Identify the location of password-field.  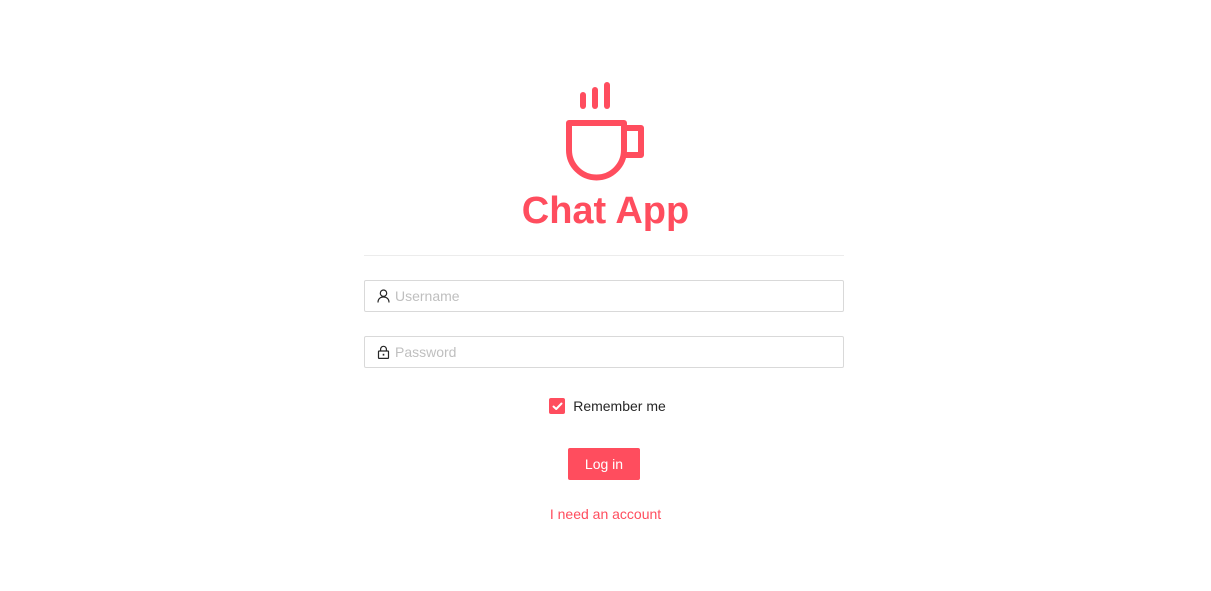
(604, 352).